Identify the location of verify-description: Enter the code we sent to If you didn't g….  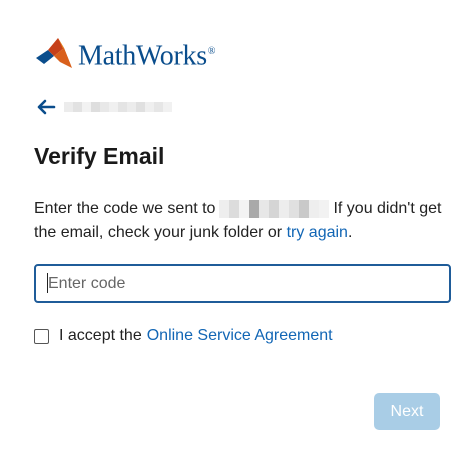
(239, 221).